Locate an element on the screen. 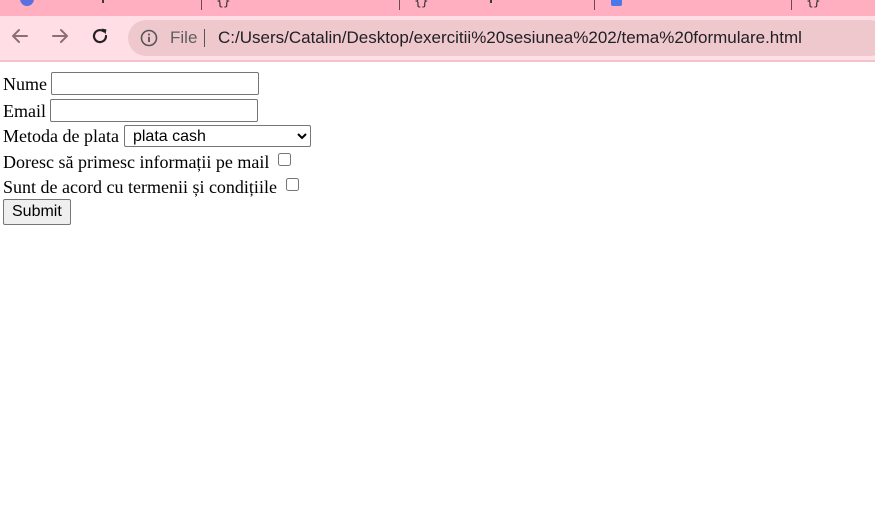 Image resolution: width=875 pixels, height=517 pixels. reload-button is located at coordinates (100, 36).